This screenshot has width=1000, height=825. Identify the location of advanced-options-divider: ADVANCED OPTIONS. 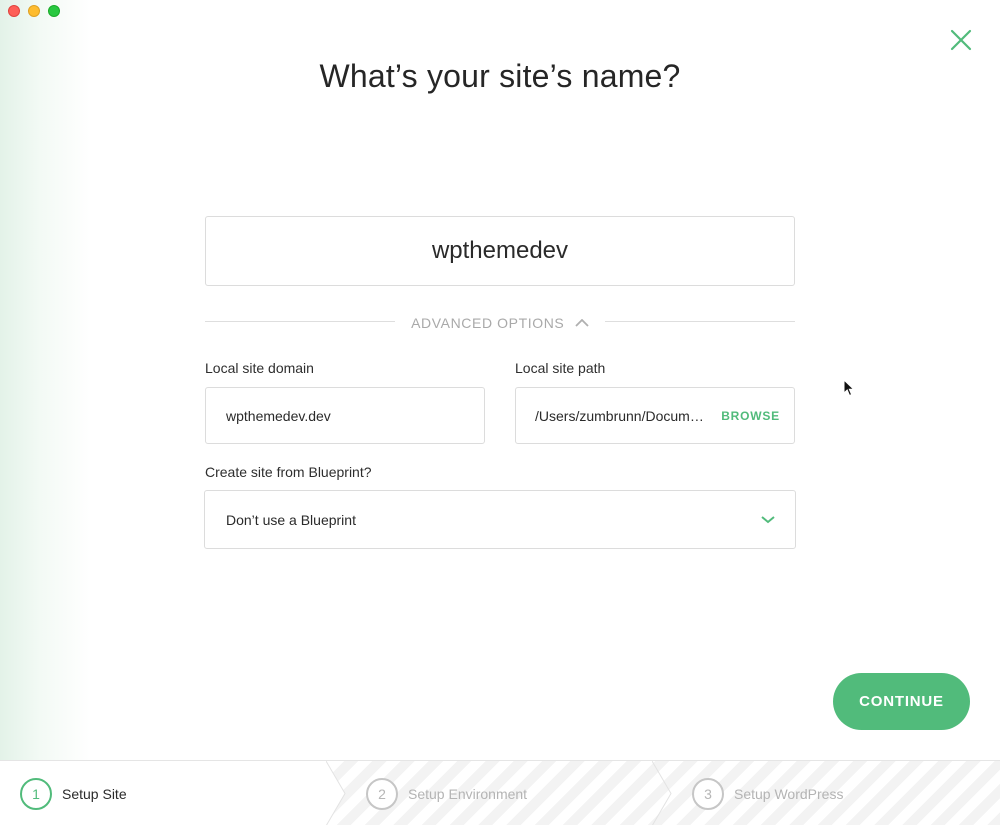
(500, 322).